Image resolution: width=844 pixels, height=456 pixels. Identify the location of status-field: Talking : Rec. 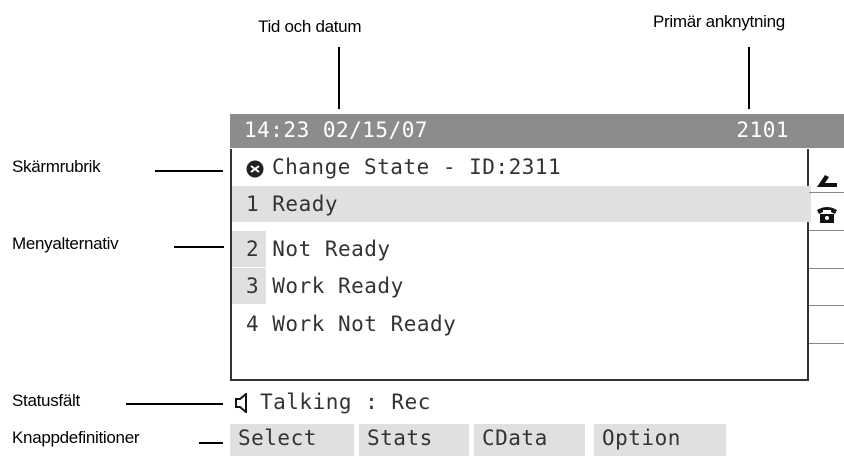
(519, 400).